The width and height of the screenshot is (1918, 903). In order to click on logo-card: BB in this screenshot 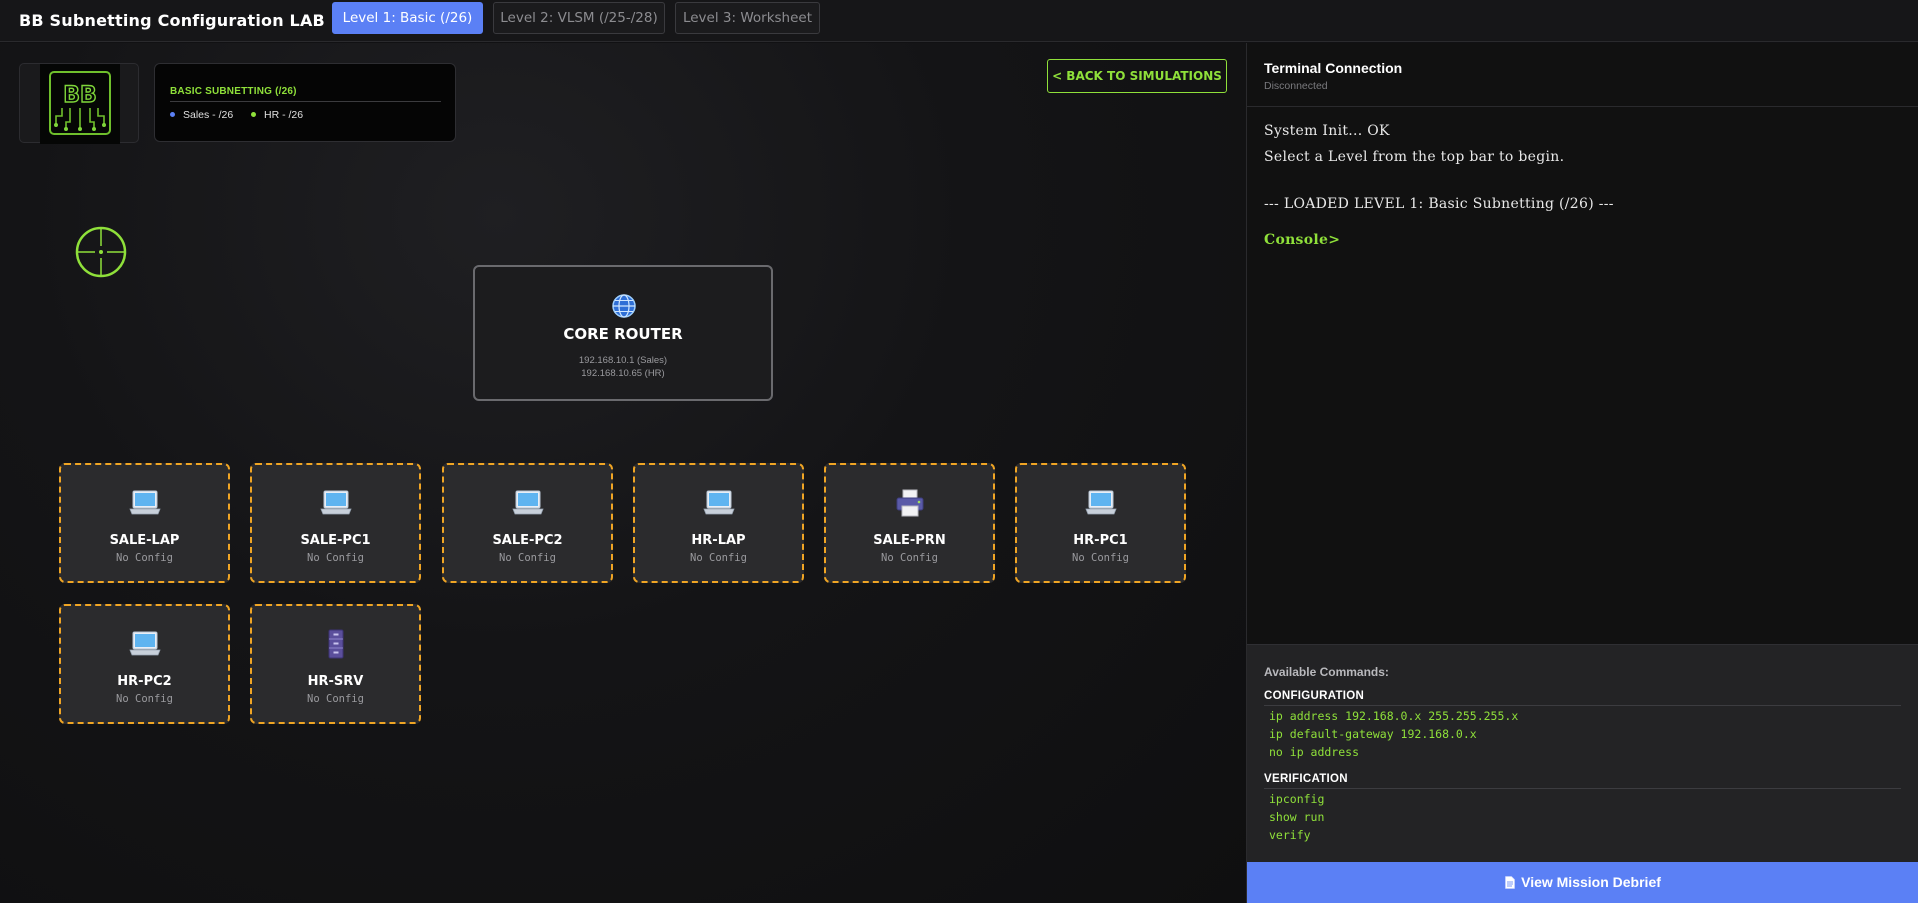, I will do `click(79, 103)`.